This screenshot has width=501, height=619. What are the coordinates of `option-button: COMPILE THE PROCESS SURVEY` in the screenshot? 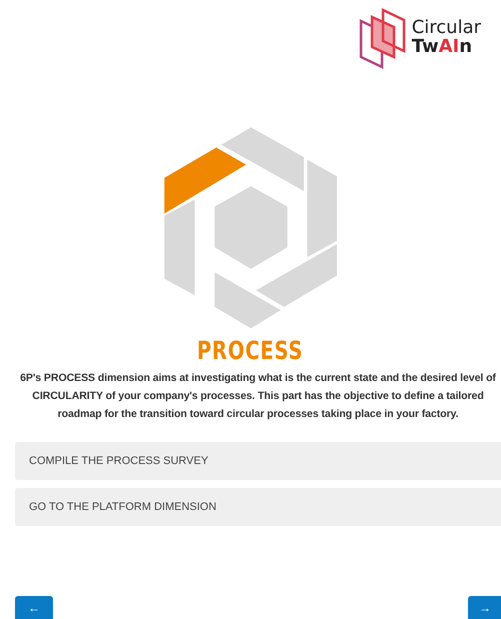 It's located at (258, 461).